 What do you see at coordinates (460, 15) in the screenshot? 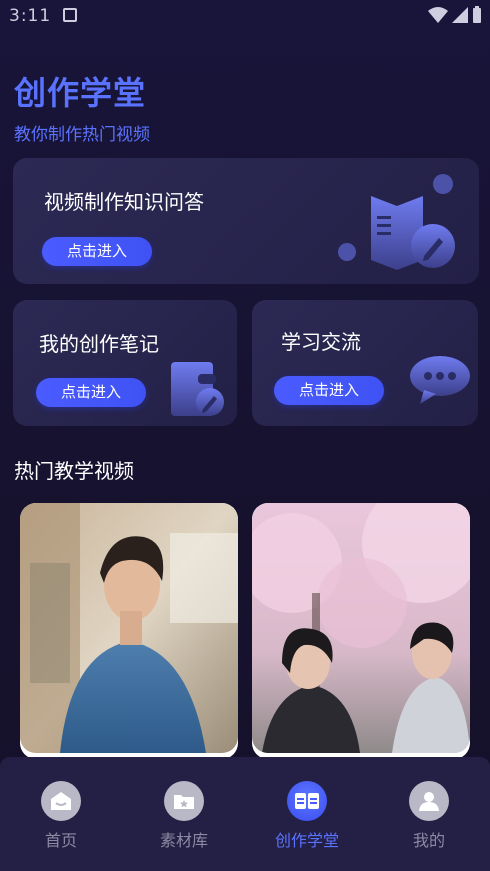
I see `signal-icon` at bounding box center [460, 15].